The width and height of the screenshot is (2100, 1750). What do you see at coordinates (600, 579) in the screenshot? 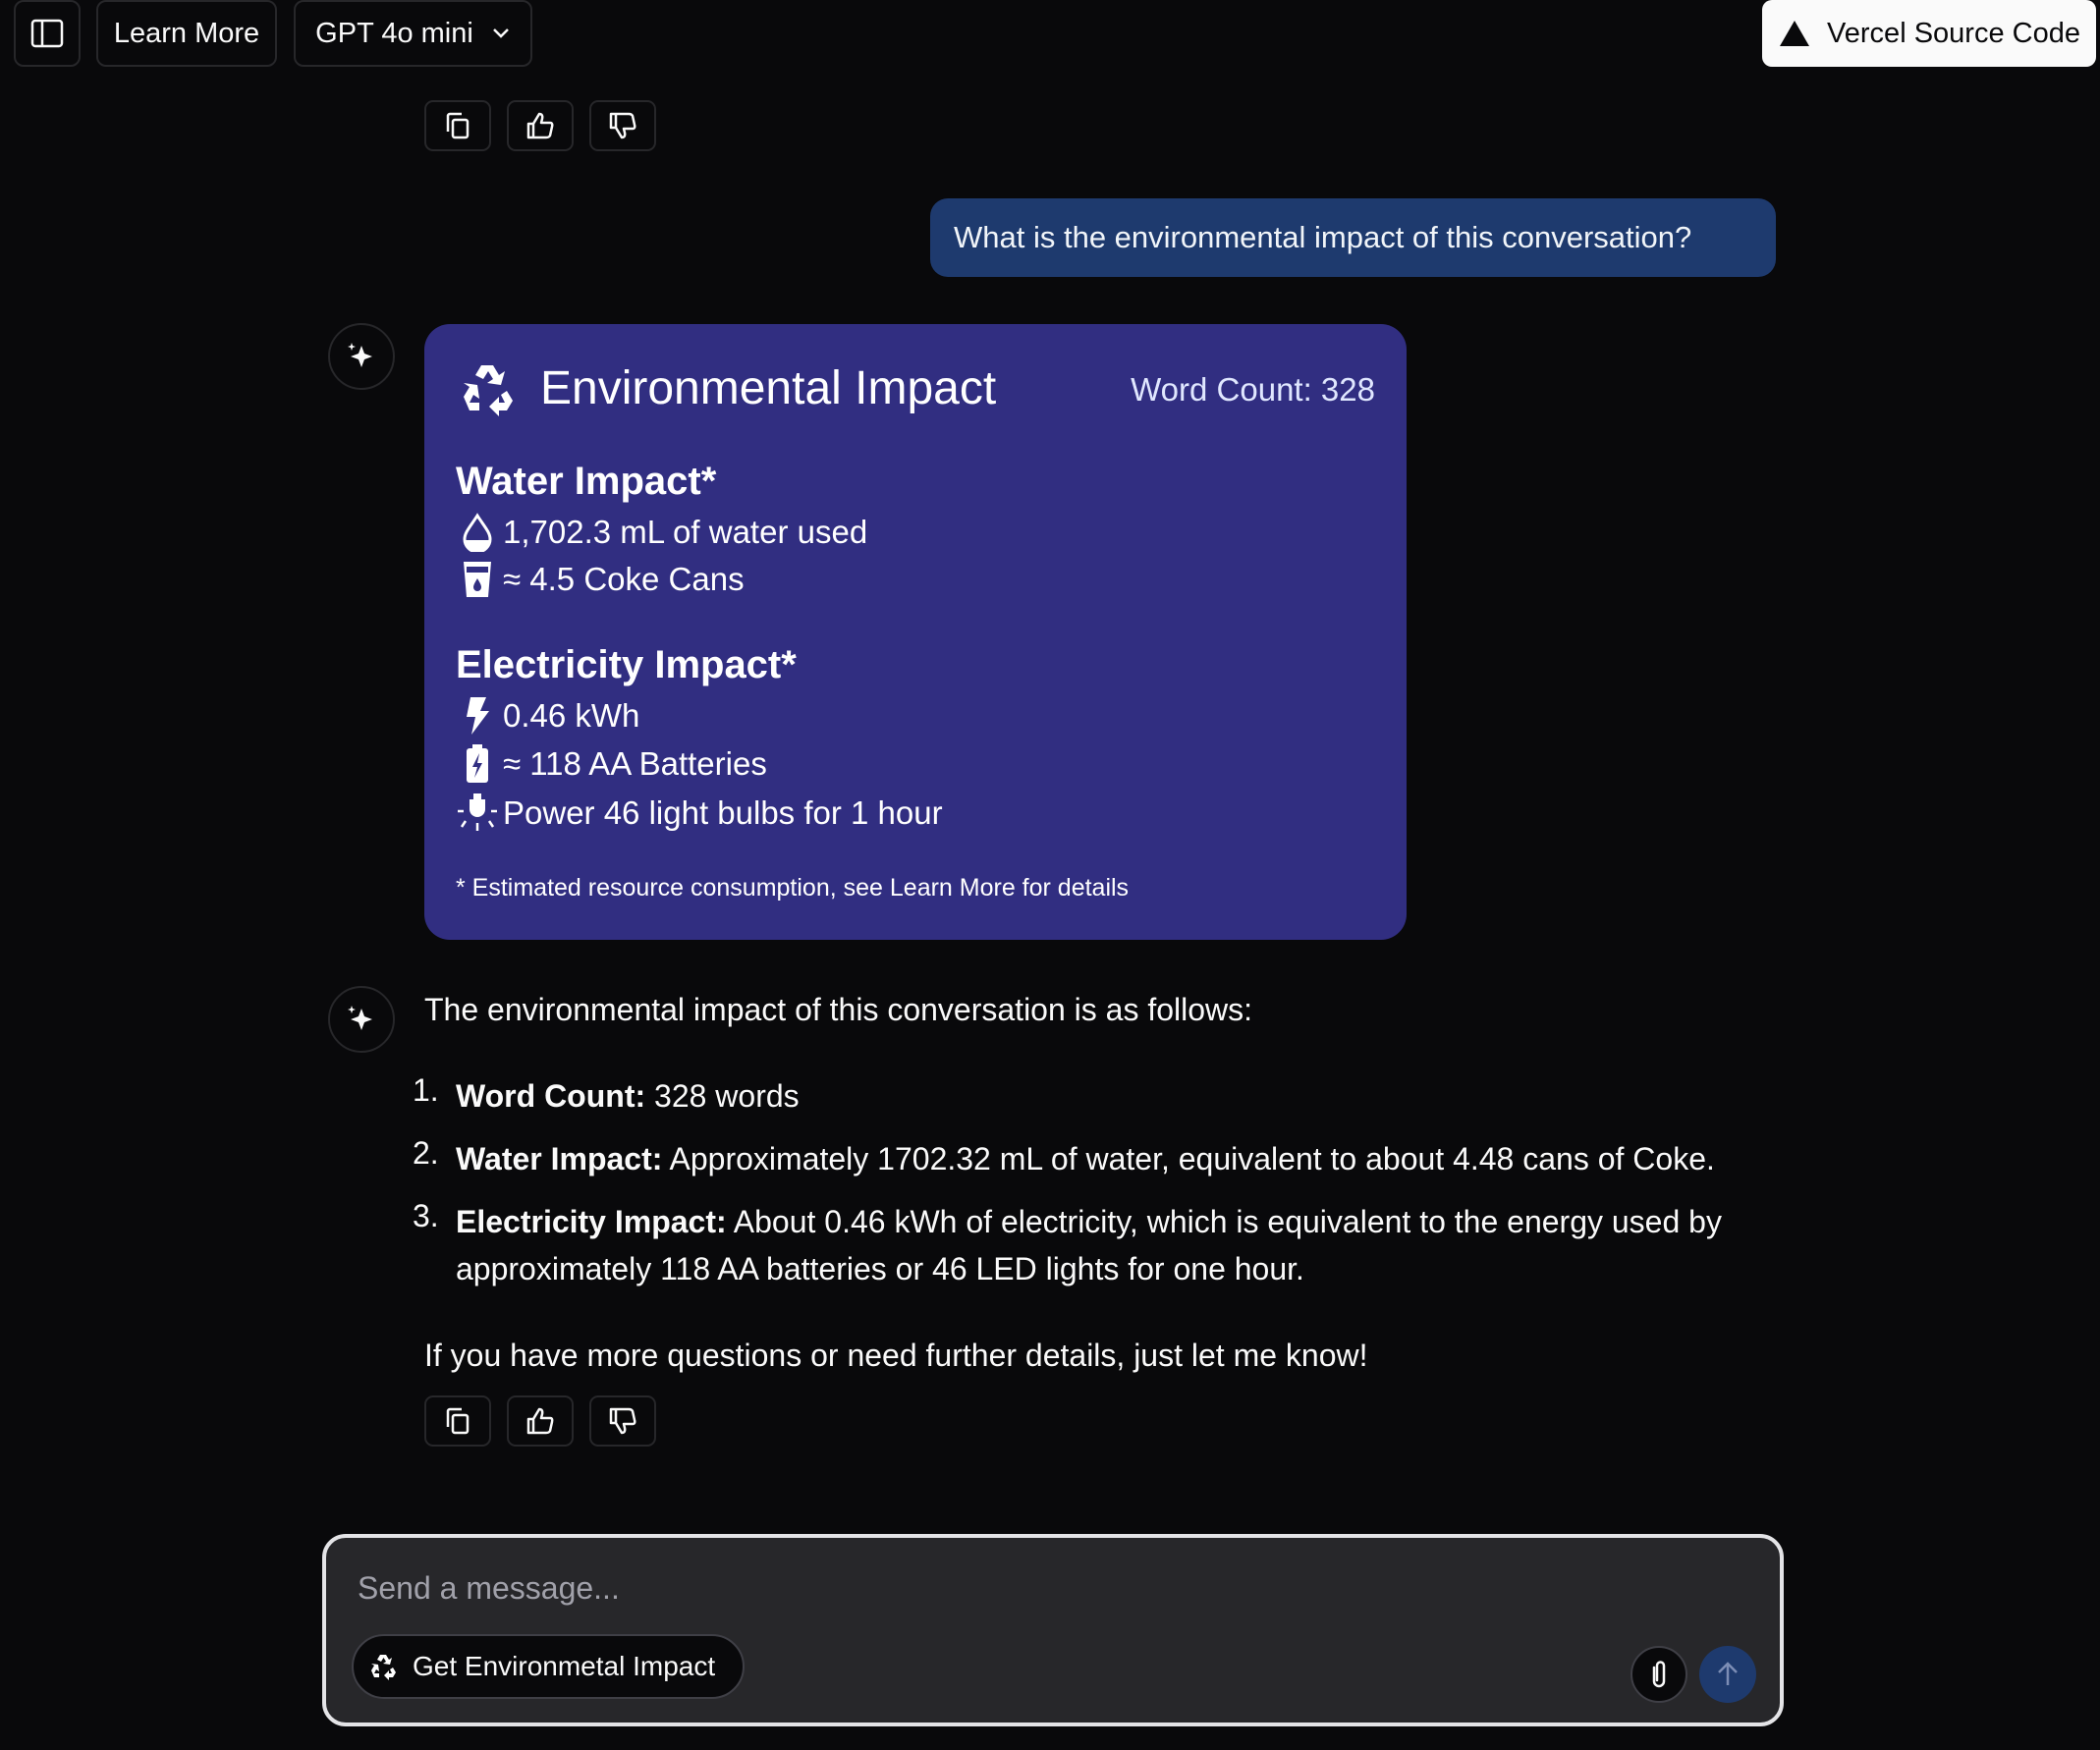
I see `coke-cans-line: ≈ 4.5 Coke Cans` at bounding box center [600, 579].